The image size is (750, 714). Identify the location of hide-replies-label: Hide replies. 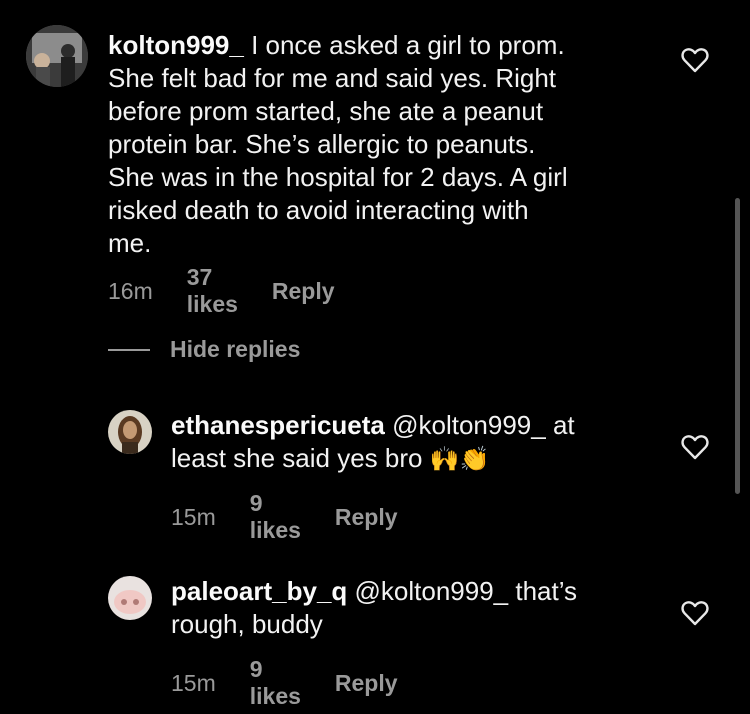
(235, 349).